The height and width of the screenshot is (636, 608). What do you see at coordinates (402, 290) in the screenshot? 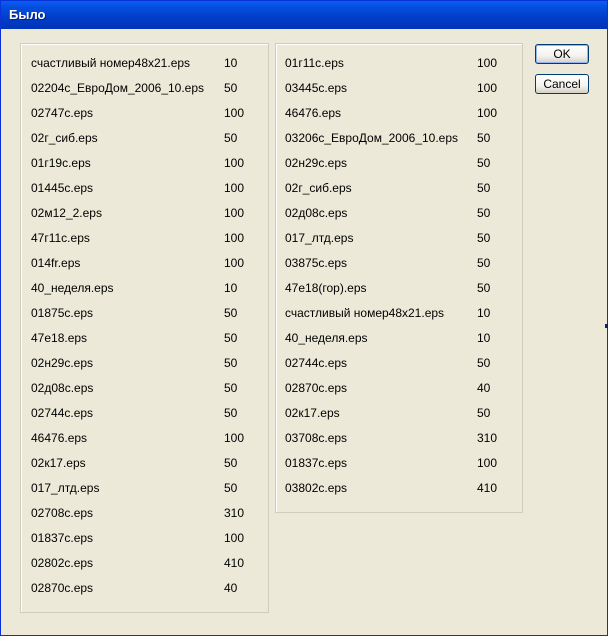
I see `list-item: 47е18(гор).eps 50` at bounding box center [402, 290].